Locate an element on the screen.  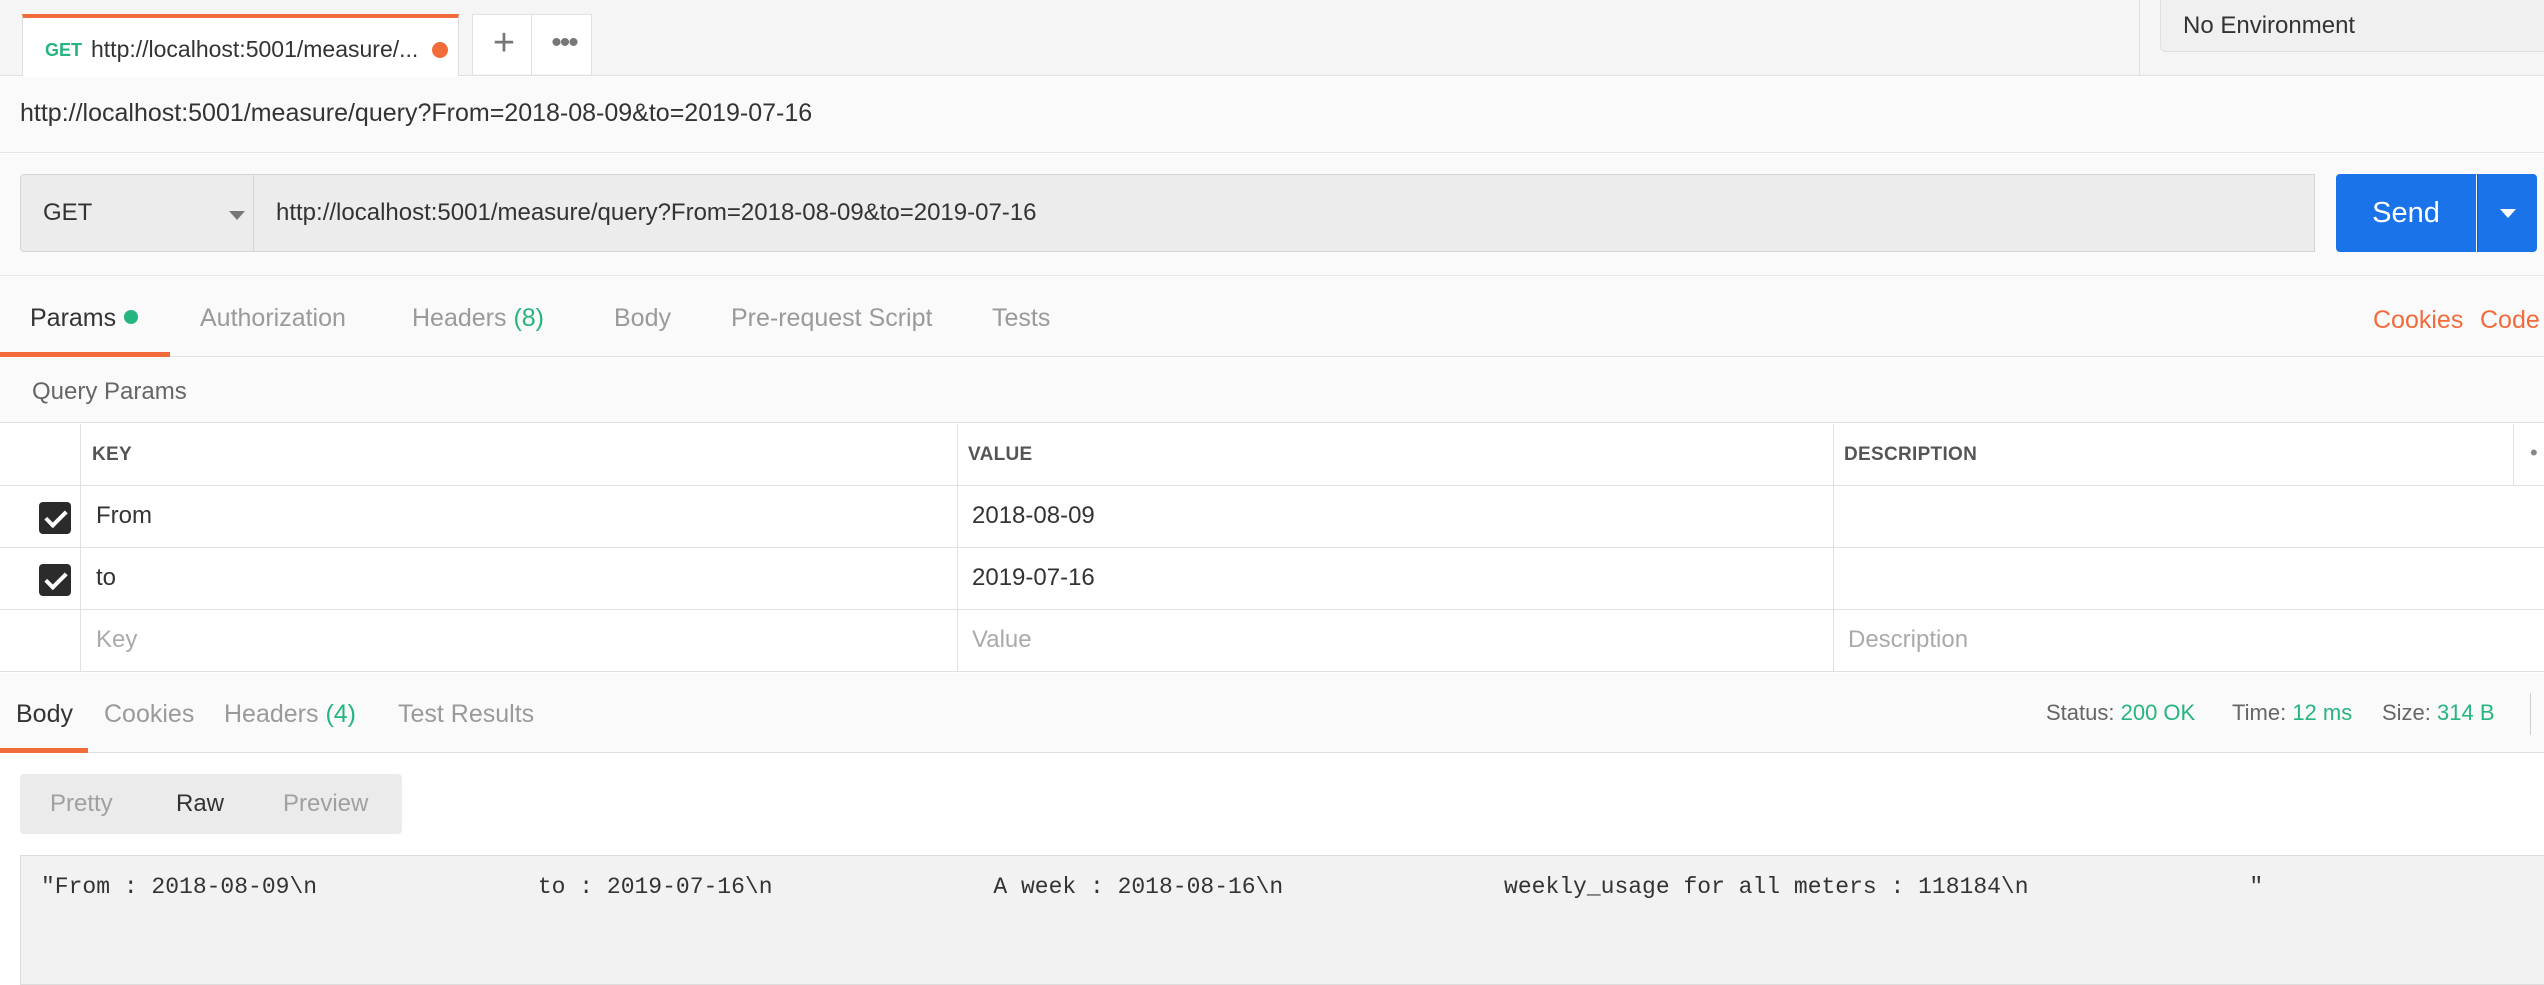
response-bar-divider is located at coordinates (2530, 714).